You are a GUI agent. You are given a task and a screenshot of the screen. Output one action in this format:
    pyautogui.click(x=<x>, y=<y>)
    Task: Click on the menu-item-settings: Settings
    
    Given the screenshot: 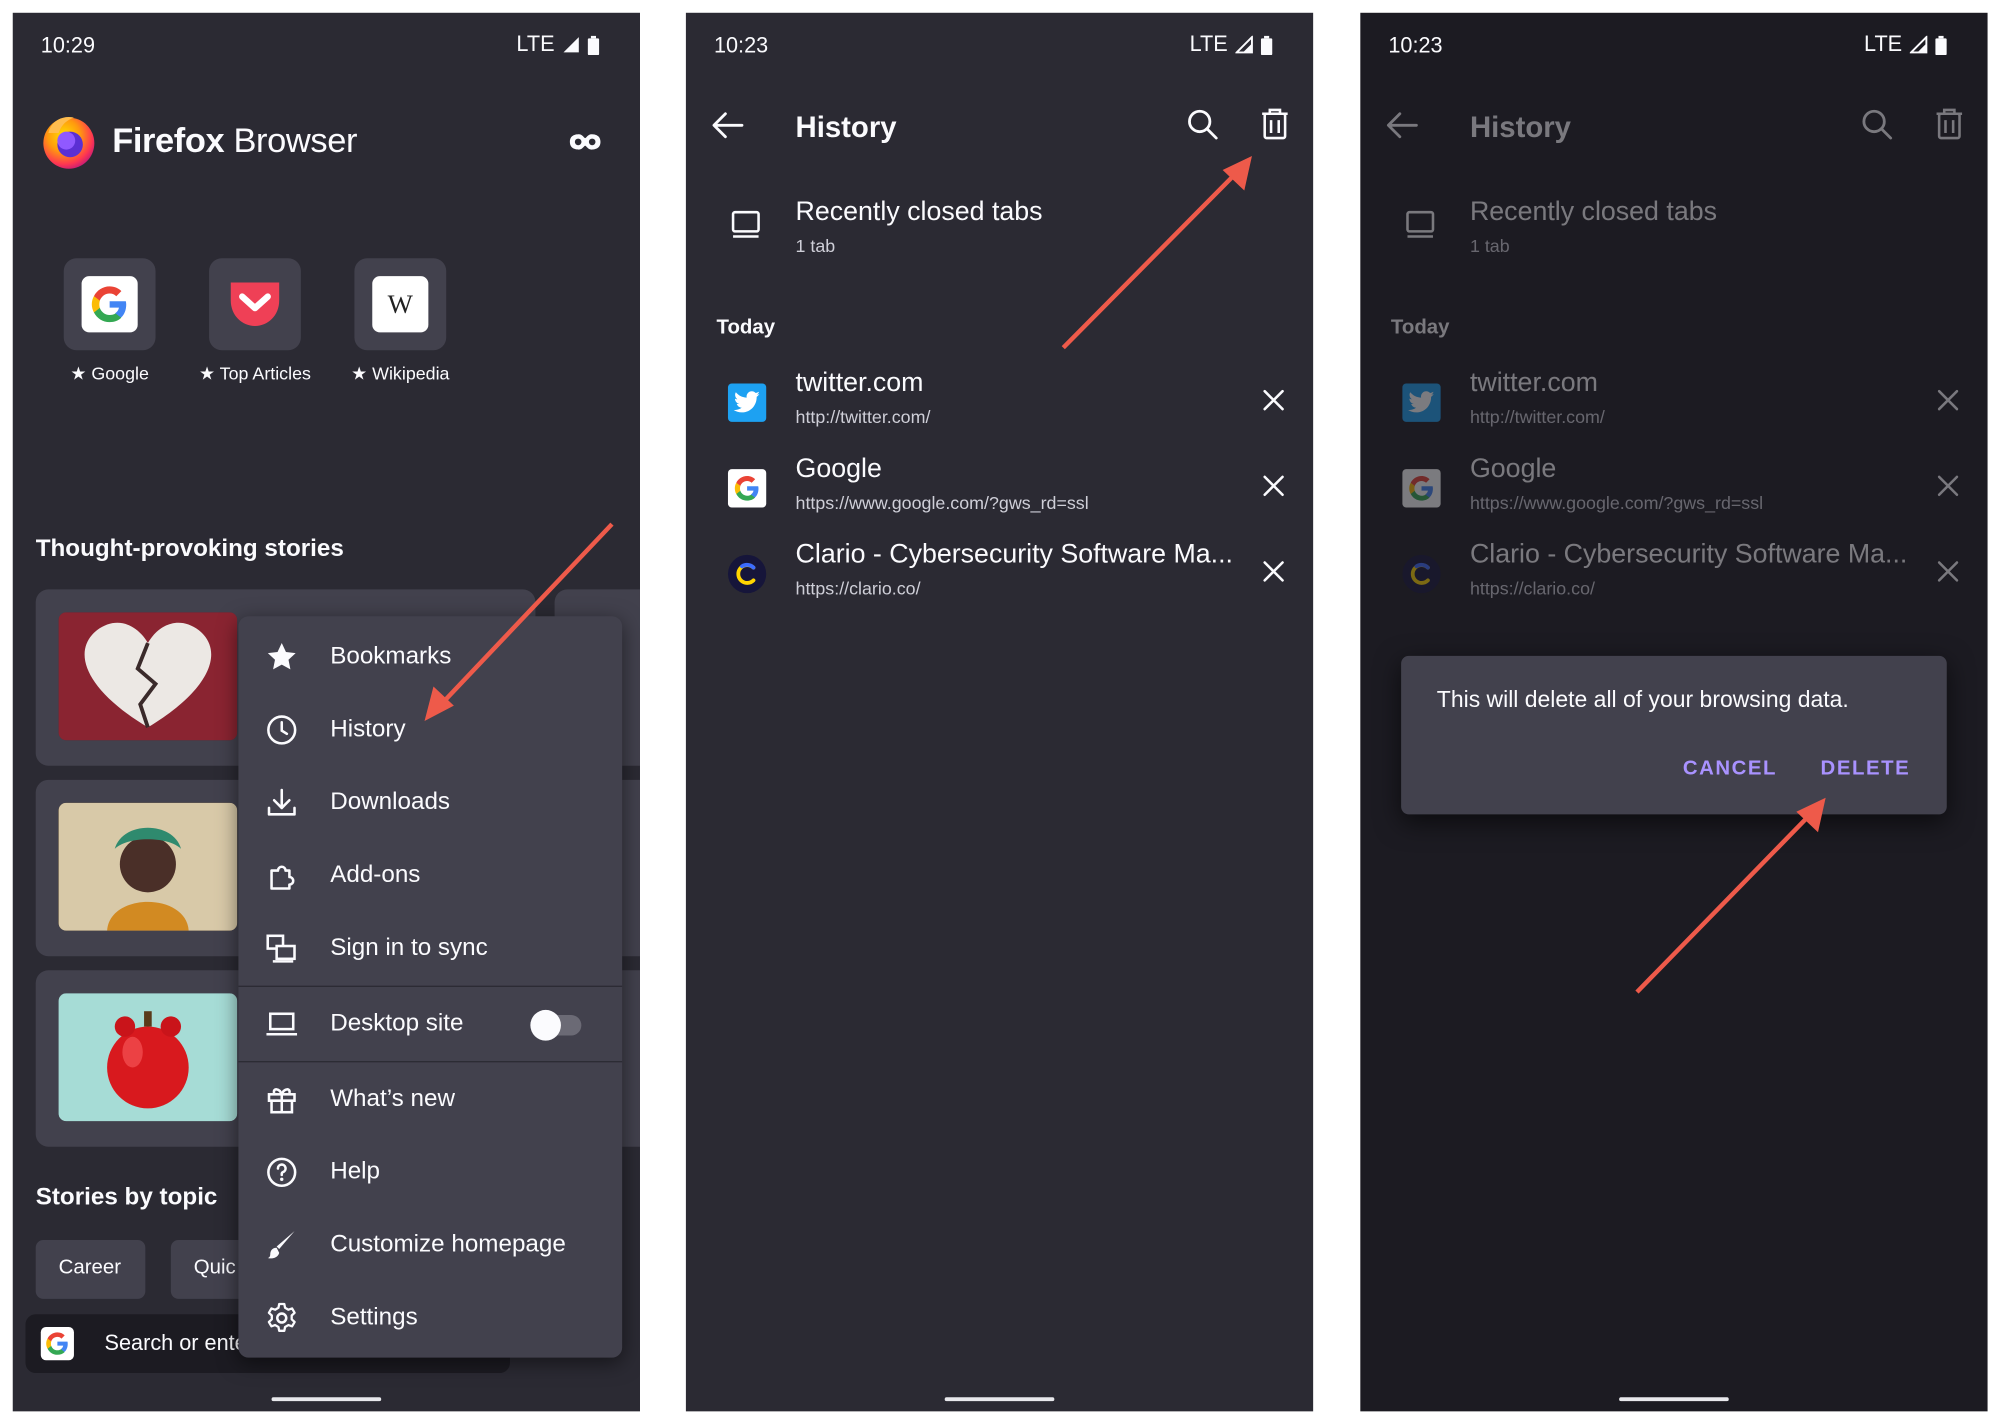 What is the action you would take?
    pyautogui.click(x=430, y=1317)
    